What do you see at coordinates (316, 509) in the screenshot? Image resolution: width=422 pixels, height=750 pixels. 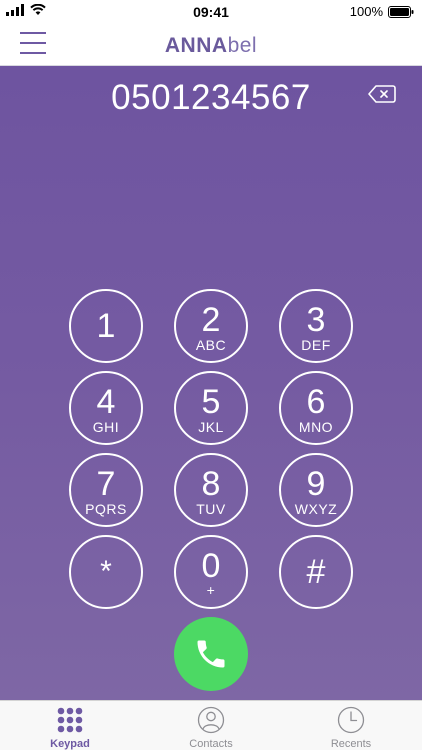 I see `key-letters: WXYZ` at bounding box center [316, 509].